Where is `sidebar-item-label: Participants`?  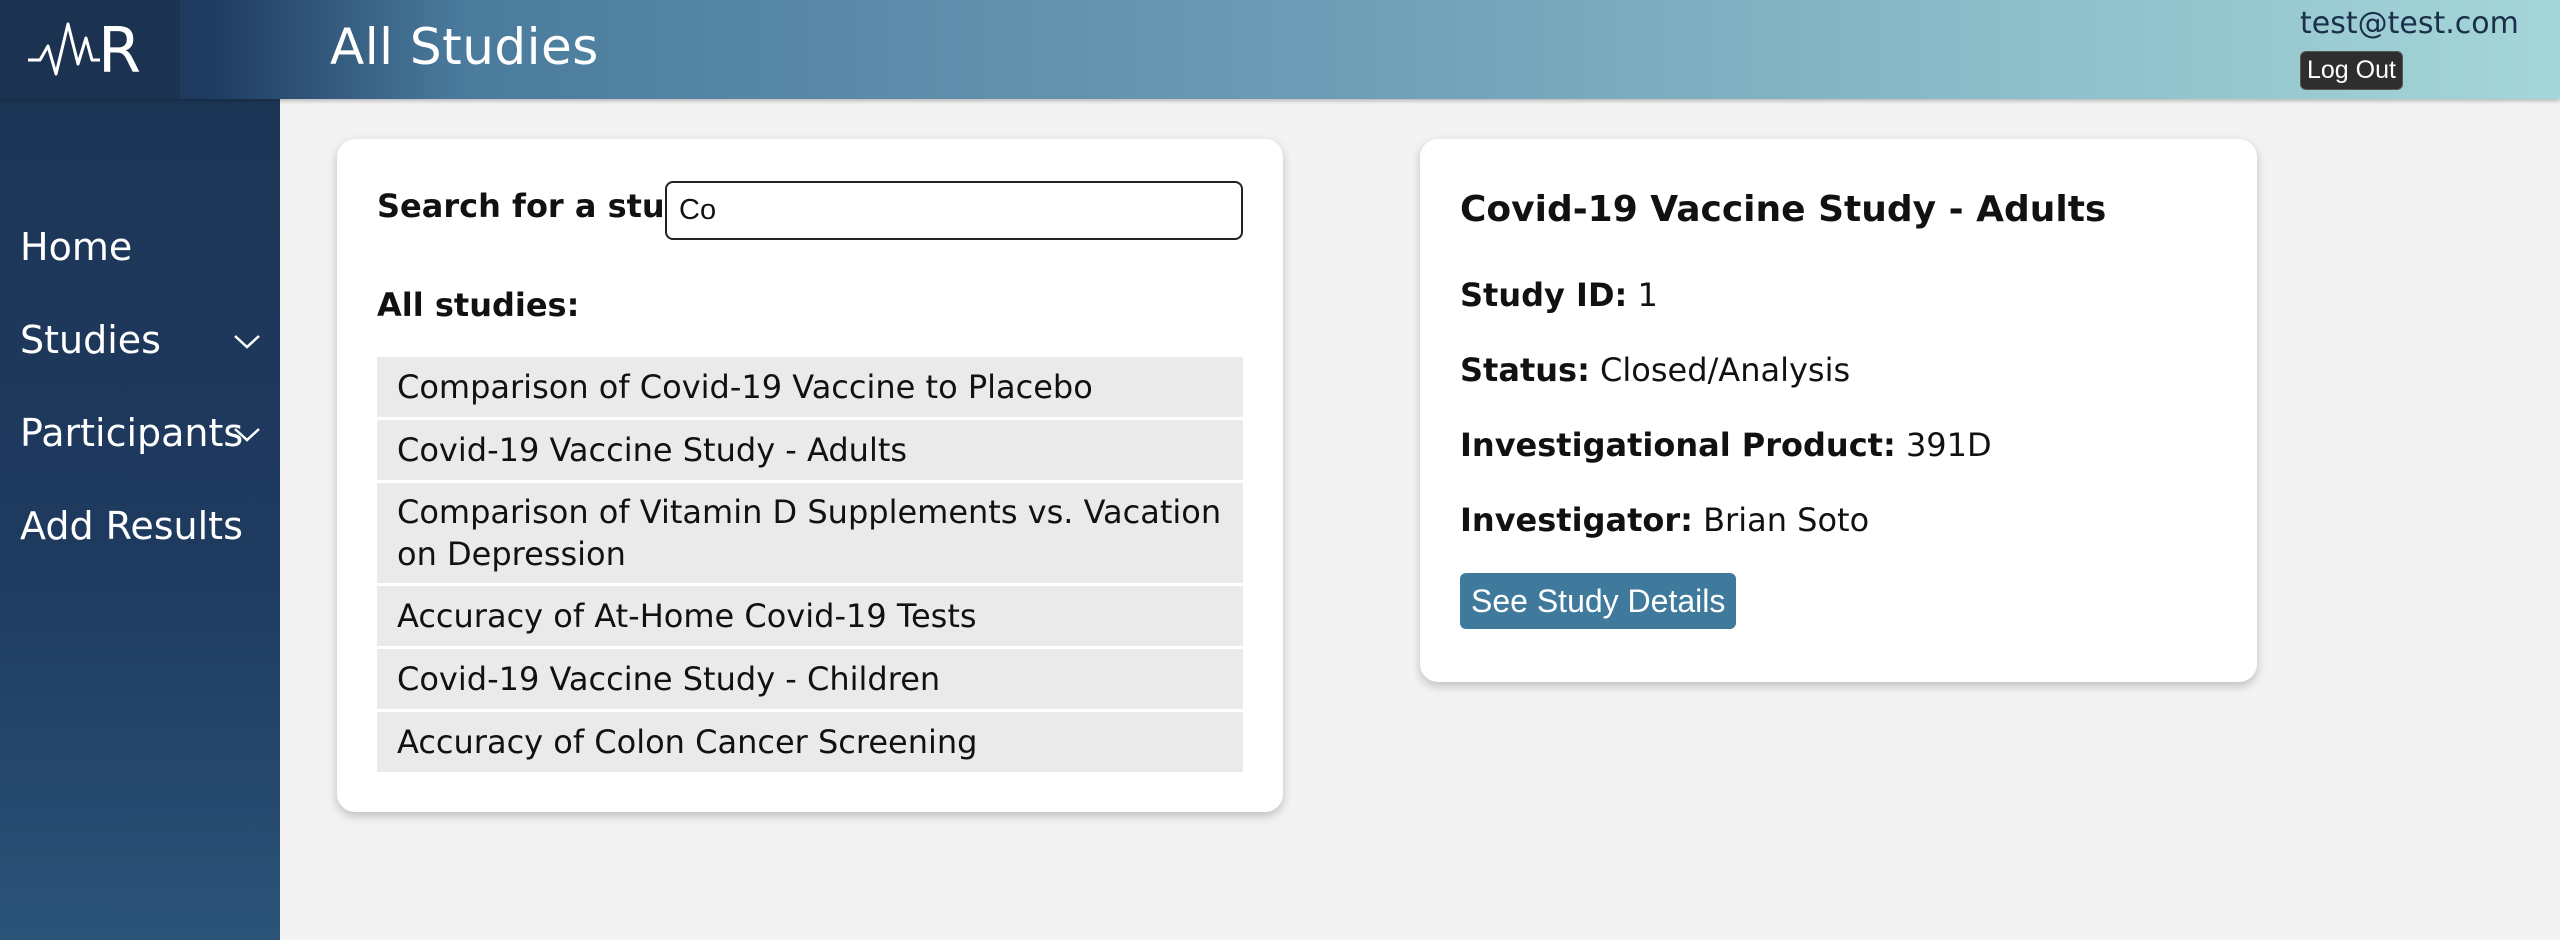 sidebar-item-label: Participants is located at coordinates (132, 433).